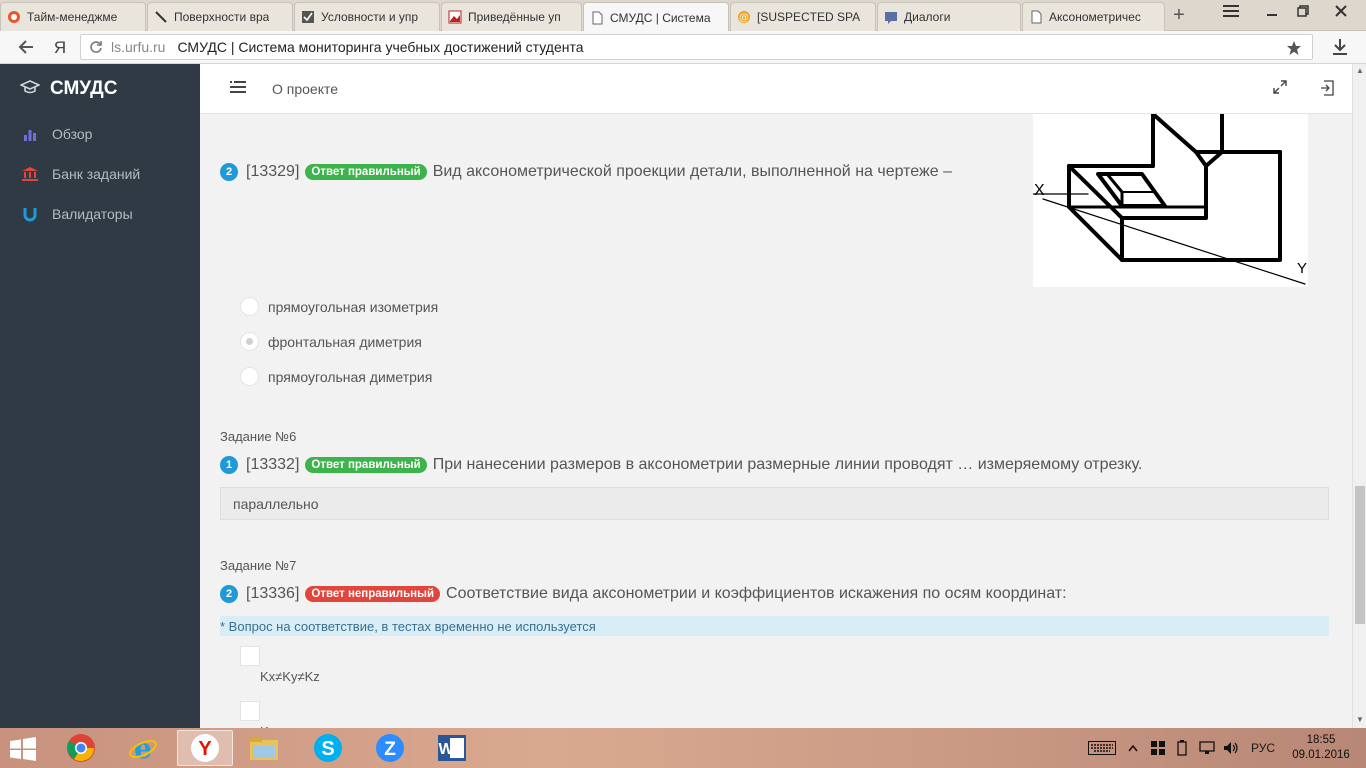  I want to click on keyboard-icon, so click(1102, 748).